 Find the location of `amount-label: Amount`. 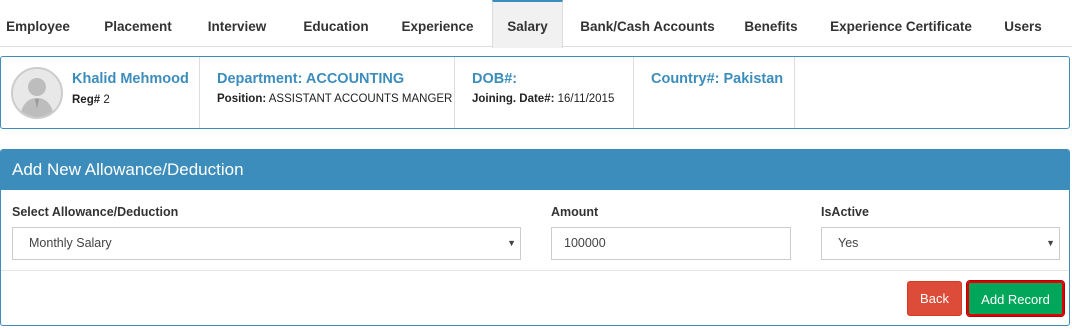

amount-label: Amount is located at coordinates (575, 212).